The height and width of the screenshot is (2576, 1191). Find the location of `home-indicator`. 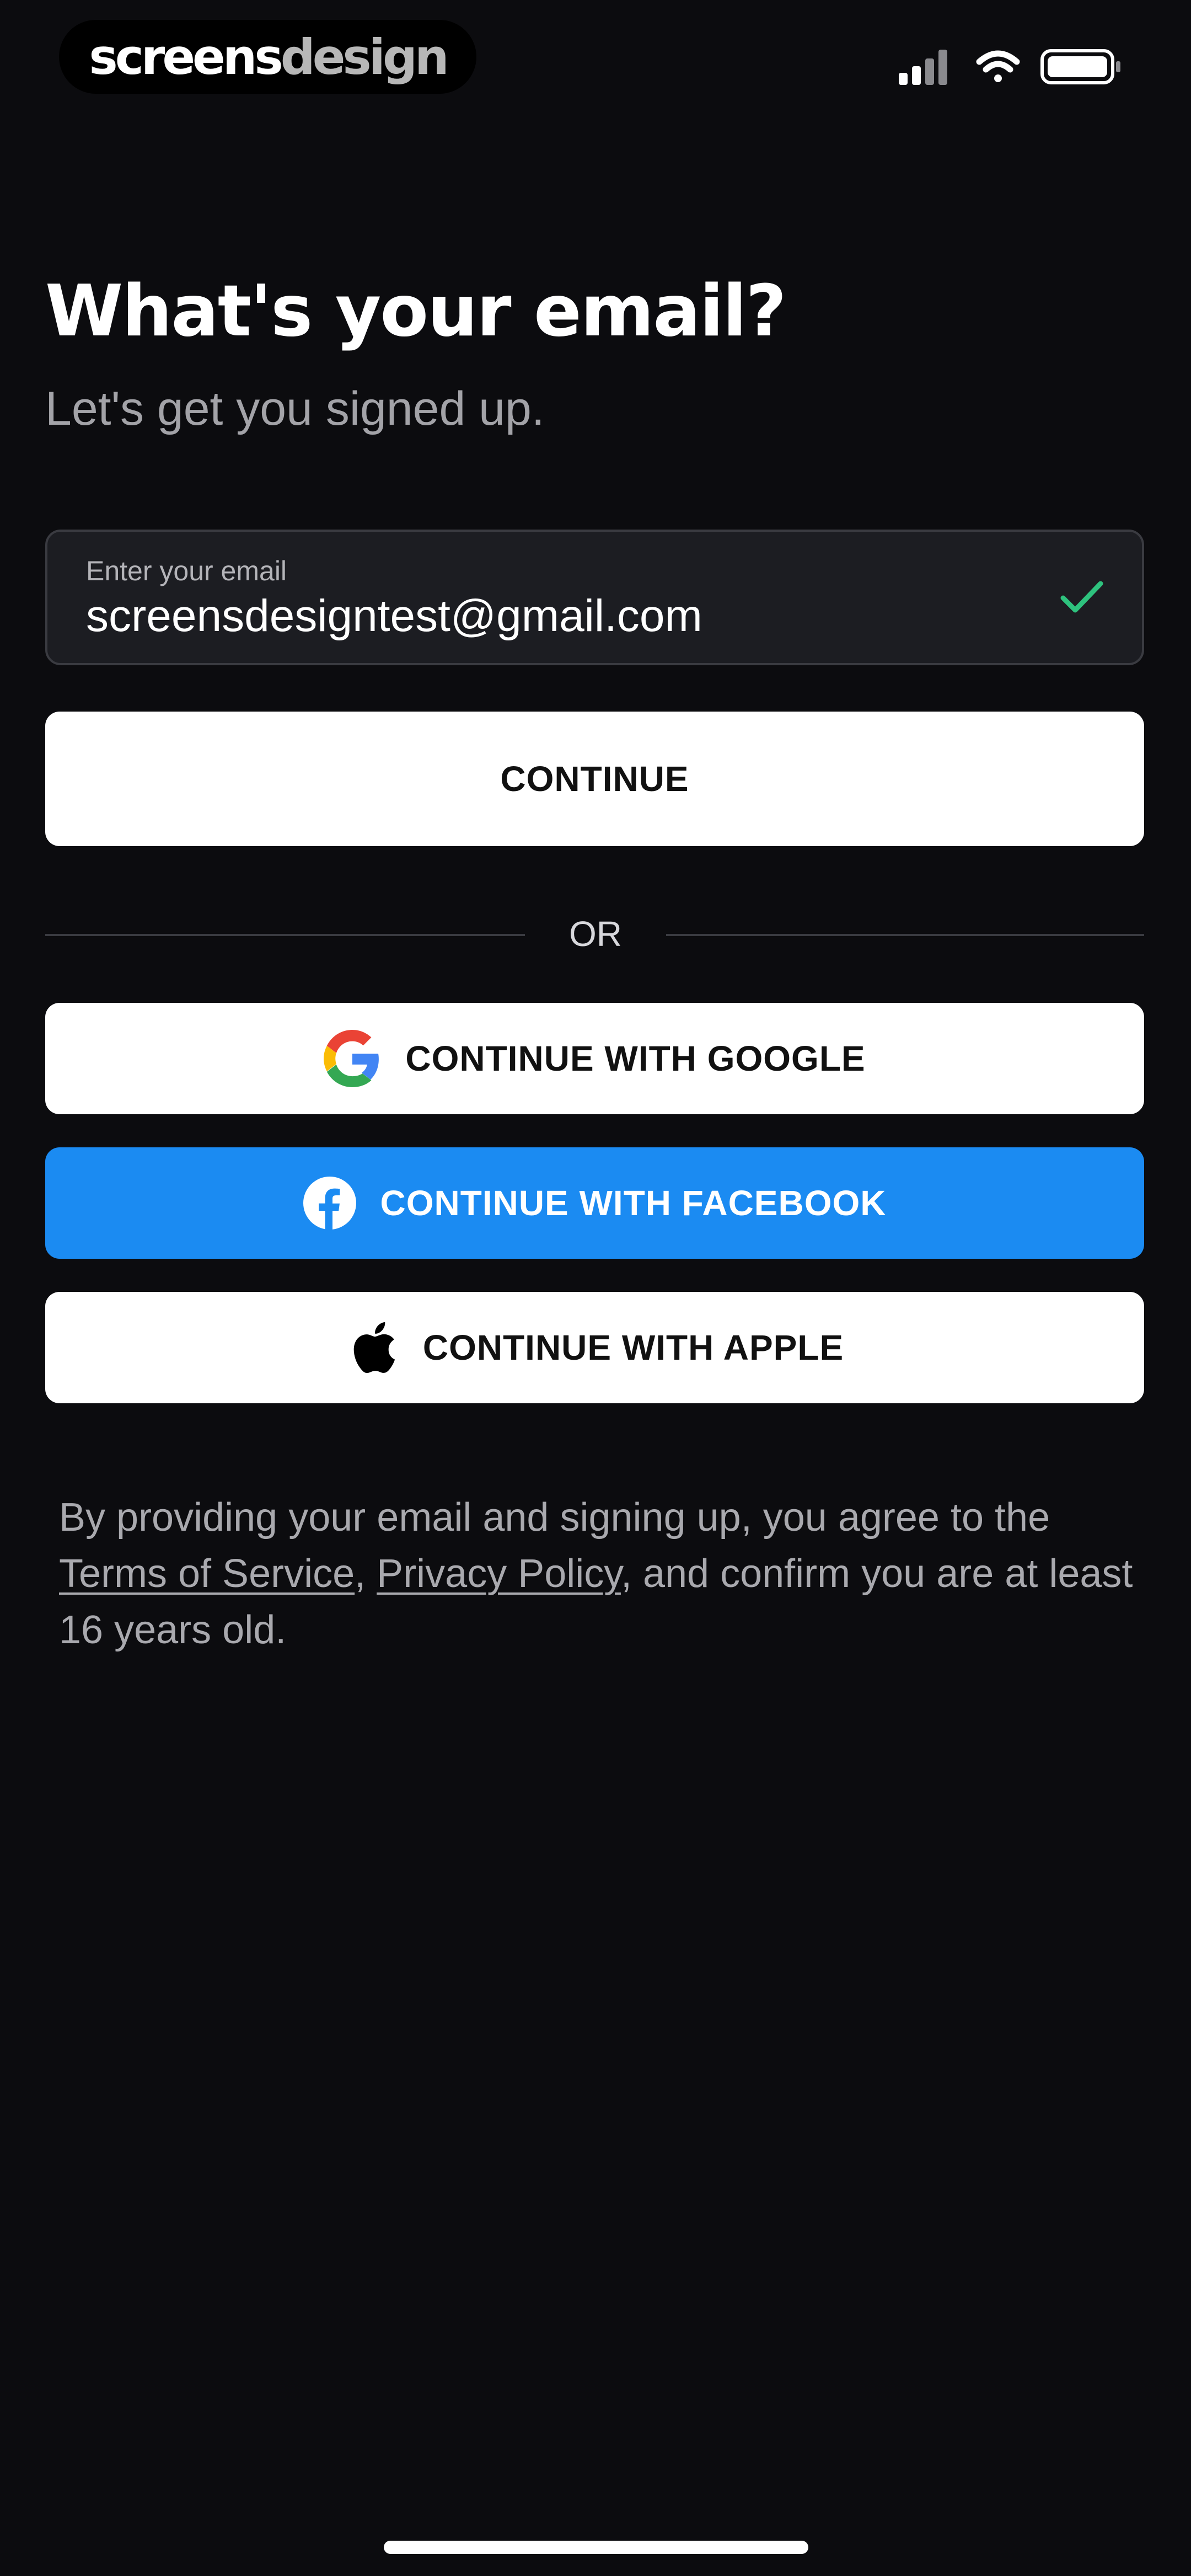

home-indicator is located at coordinates (596, 2547).